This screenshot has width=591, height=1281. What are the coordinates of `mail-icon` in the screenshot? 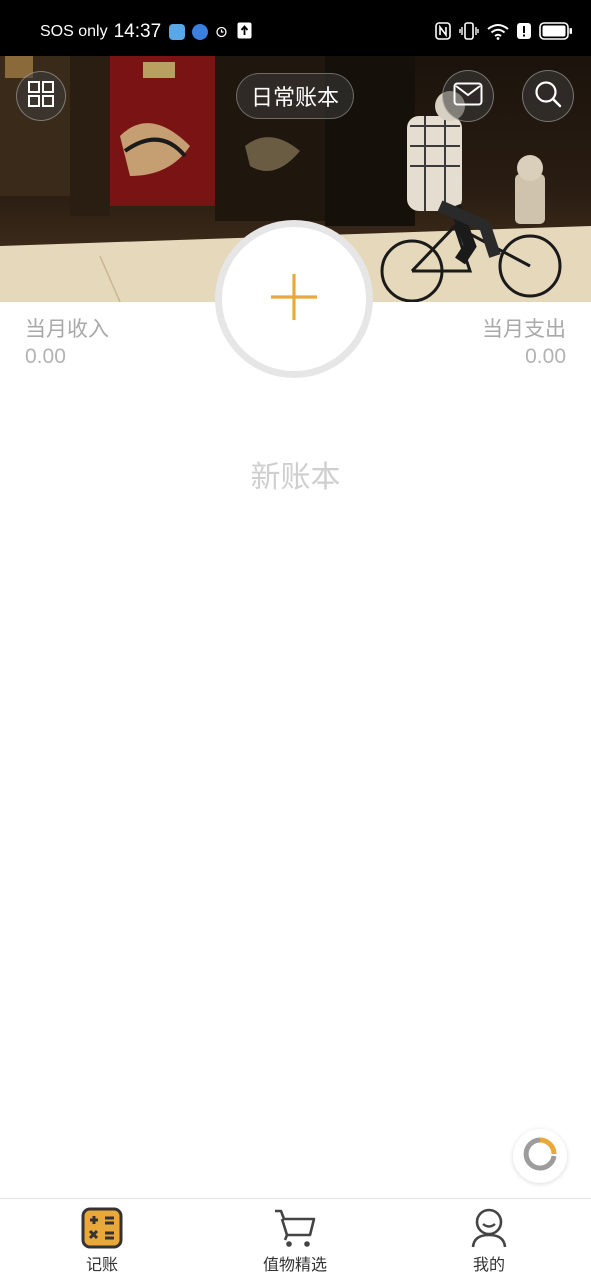 It's located at (468, 96).